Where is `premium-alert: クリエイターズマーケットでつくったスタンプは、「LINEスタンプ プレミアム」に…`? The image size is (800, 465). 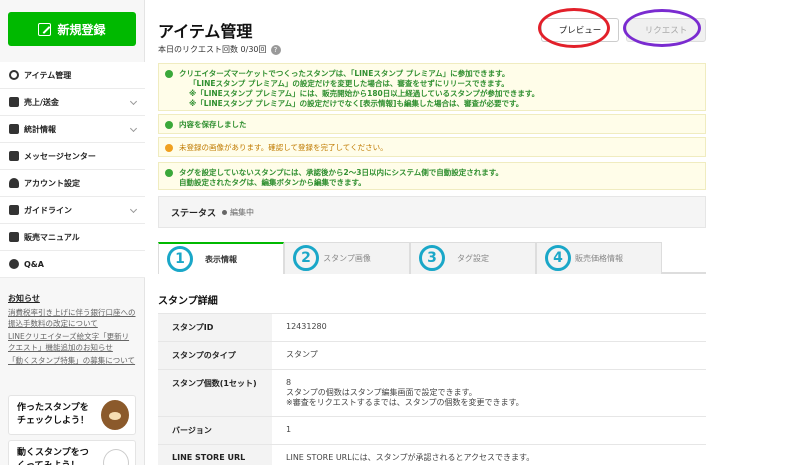 premium-alert: クリエイターズマーケットでつくったスタンプは、「LINEスタンプ プレミアム」に… is located at coordinates (432, 87).